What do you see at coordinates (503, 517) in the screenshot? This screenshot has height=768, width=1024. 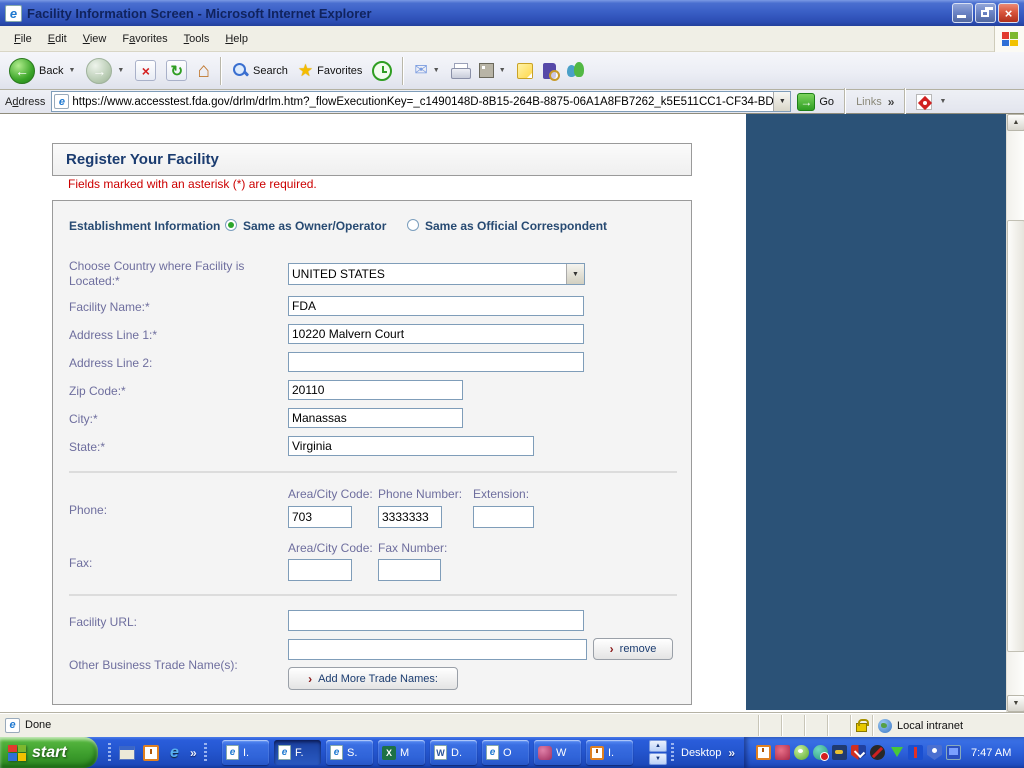 I see `phone-extension-input` at bounding box center [503, 517].